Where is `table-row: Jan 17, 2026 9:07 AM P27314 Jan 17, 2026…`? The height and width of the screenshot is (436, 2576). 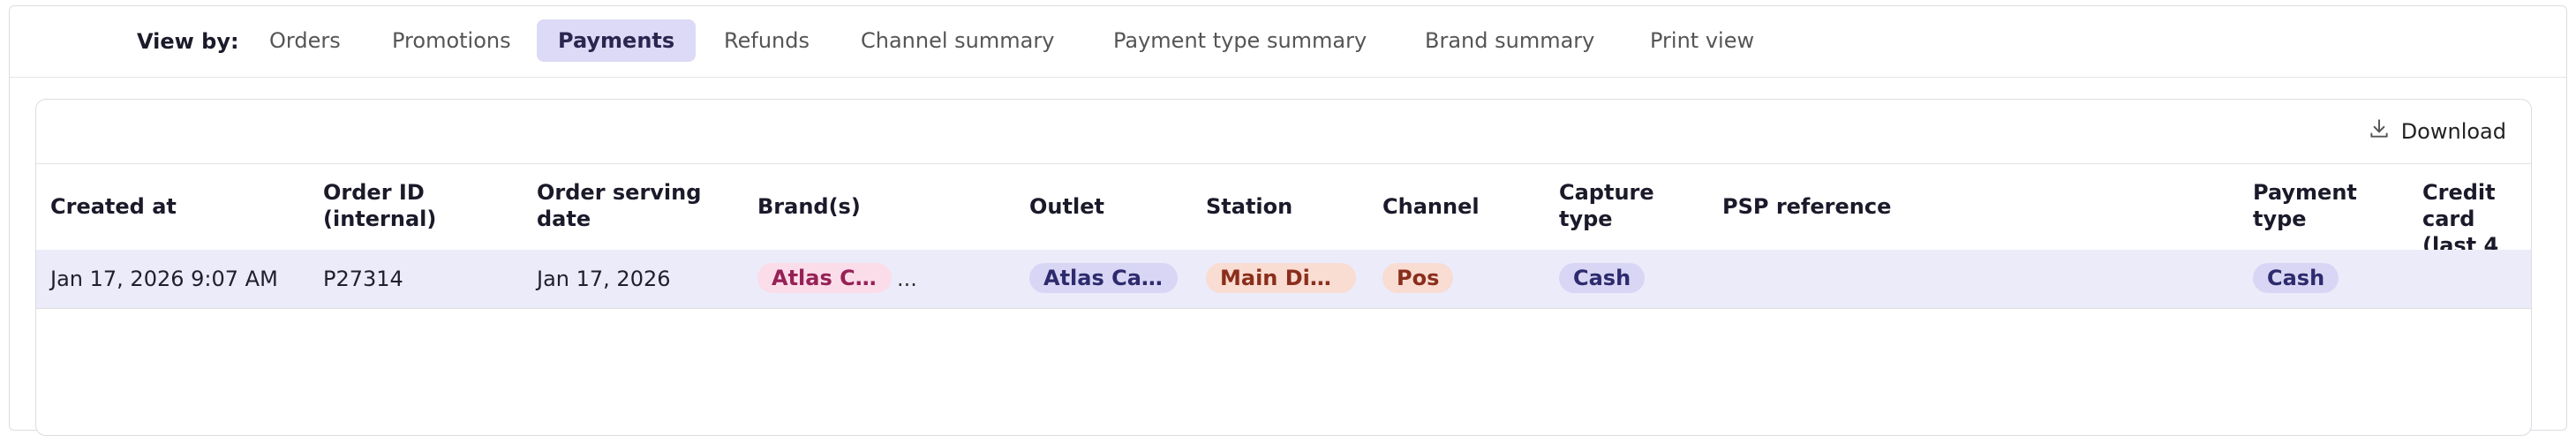 table-row: Jan 17, 2026 9:07 AM P27314 Jan 17, 2026… is located at coordinates (1284, 279).